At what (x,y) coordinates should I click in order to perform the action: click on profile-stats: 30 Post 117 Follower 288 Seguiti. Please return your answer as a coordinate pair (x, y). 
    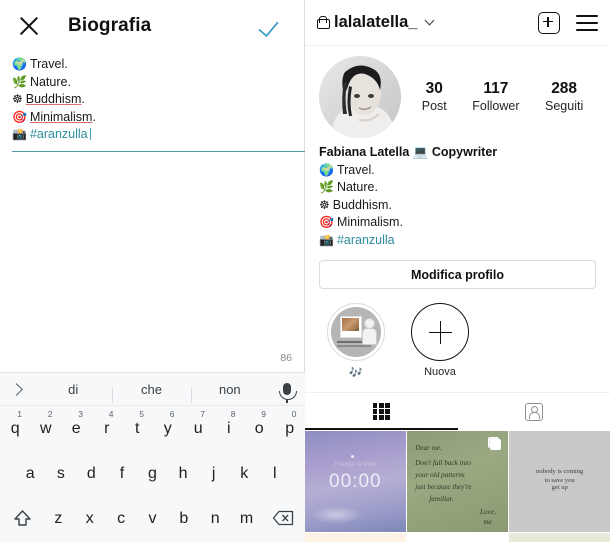
    Looking at the image, I should click on (498, 97).